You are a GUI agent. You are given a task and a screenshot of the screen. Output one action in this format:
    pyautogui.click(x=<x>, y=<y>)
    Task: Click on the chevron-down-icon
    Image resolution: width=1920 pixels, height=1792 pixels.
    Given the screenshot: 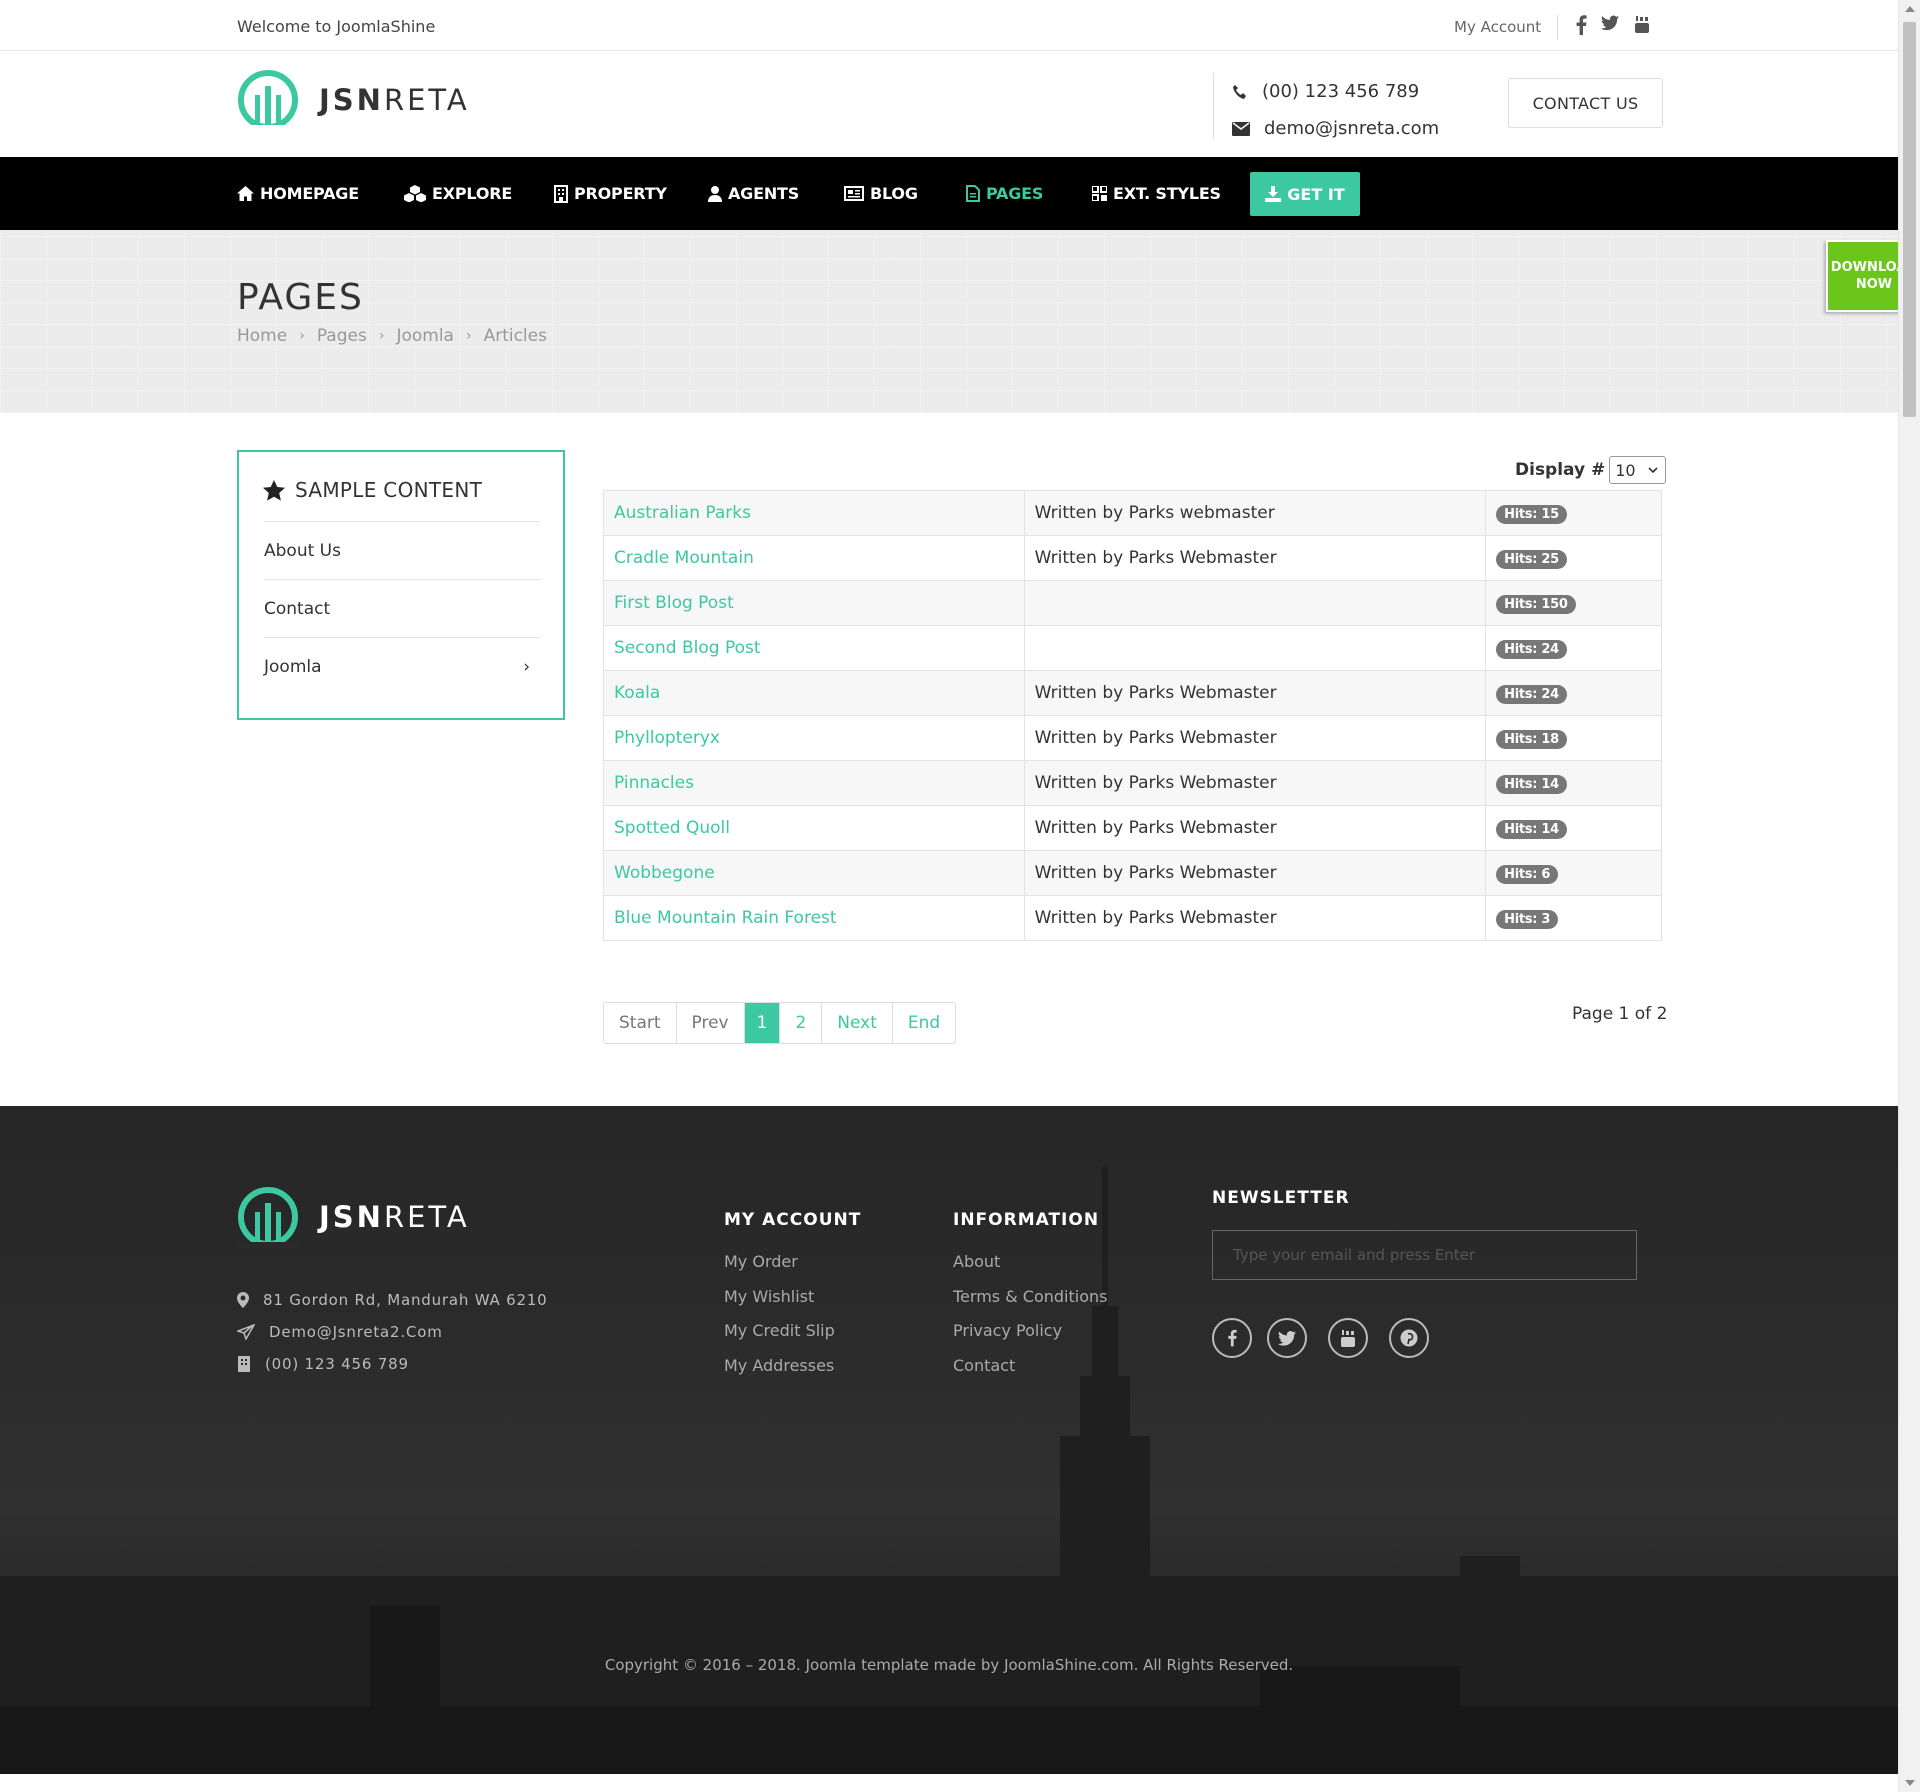 What is the action you would take?
    pyautogui.click(x=1653, y=469)
    